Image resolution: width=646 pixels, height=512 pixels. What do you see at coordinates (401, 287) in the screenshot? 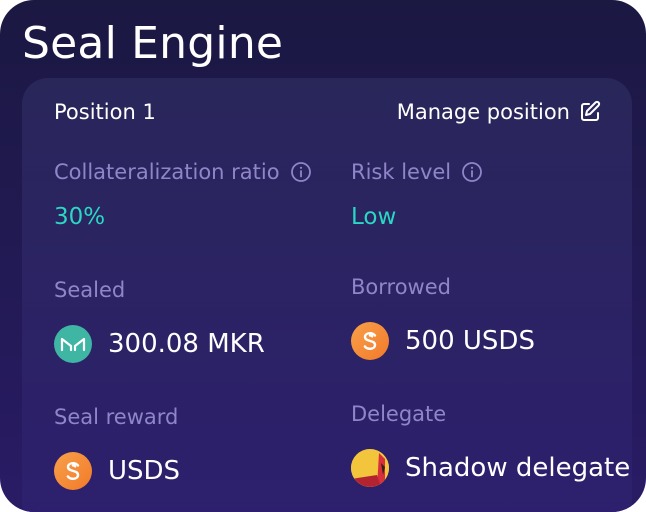
I see `borrowed-label: Borrowed` at bounding box center [401, 287].